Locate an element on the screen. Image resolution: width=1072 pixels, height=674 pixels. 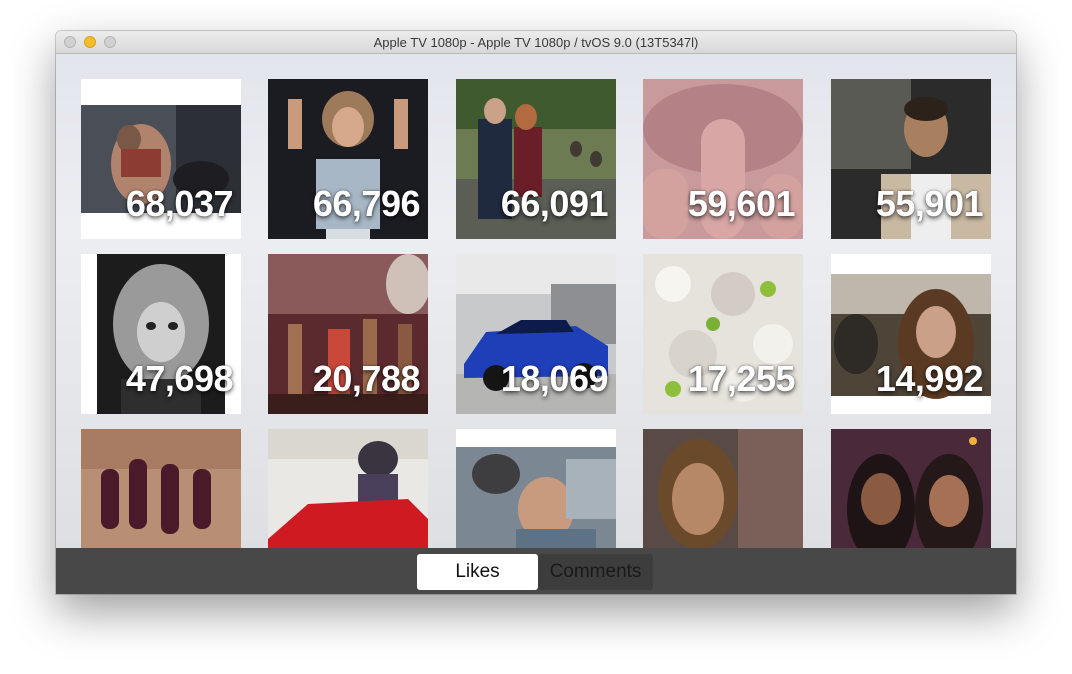
photo-tile: 66,796 is located at coordinates (348, 159).